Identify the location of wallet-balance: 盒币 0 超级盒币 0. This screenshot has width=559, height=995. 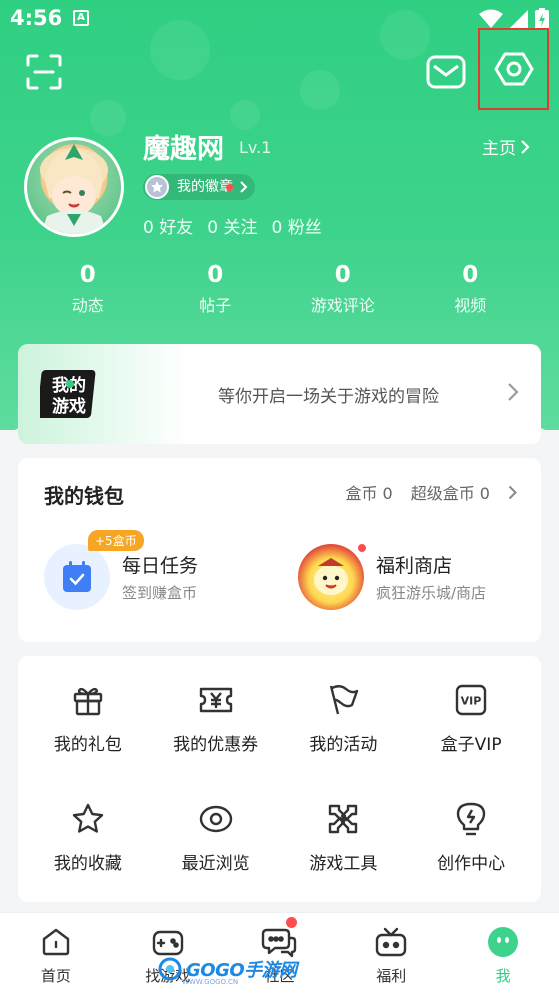
(431, 492).